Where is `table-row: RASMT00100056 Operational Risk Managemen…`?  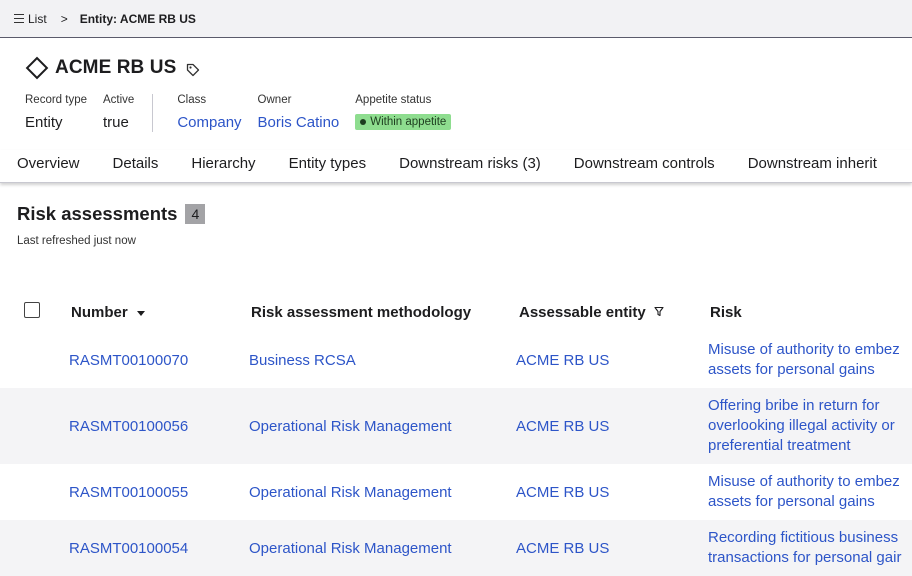
table-row: RASMT00100056 Operational Risk Managemen… is located at coordinates (456, 426).